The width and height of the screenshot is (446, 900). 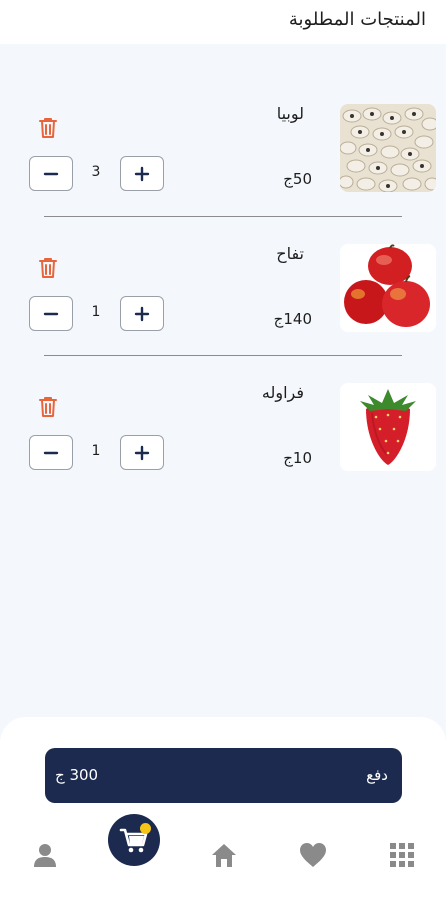 I want to click on quantity-value: 3, so click(x=96, y=172).